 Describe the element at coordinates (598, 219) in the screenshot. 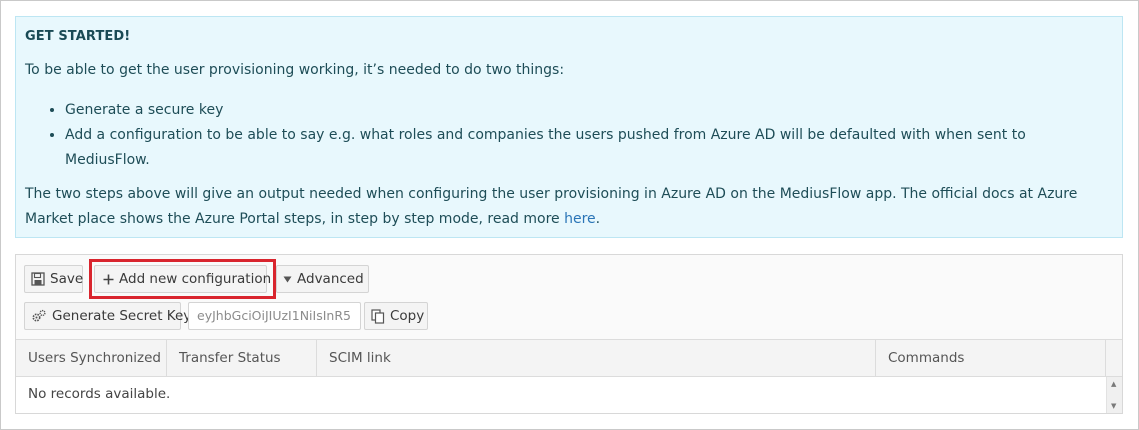

I see `outro-period: .` at that location.